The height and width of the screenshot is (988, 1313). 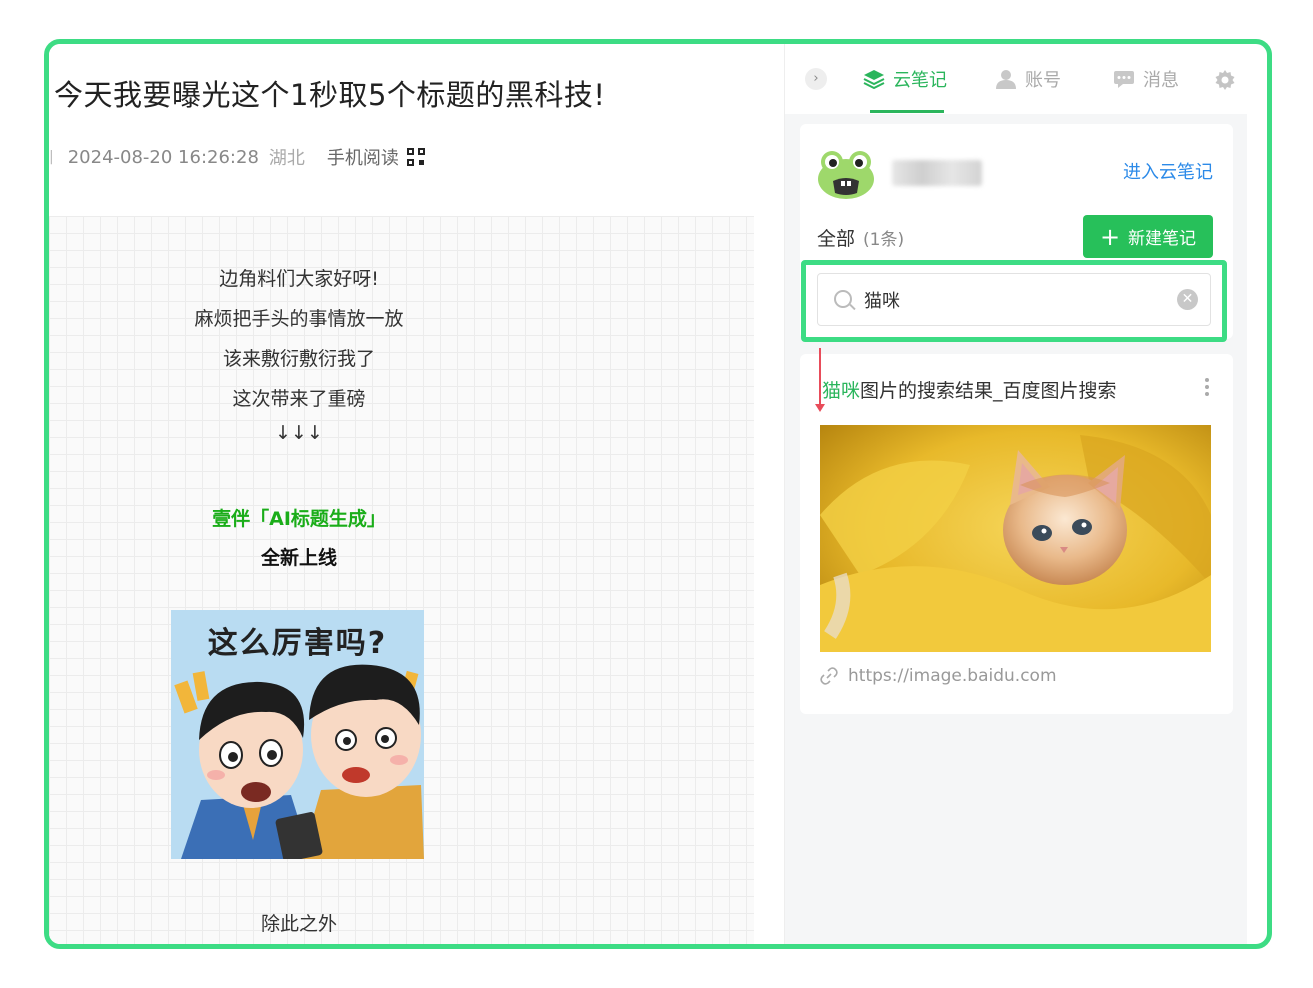 I want to click on arrow-annotation-icon, so click(x=820, y=380).